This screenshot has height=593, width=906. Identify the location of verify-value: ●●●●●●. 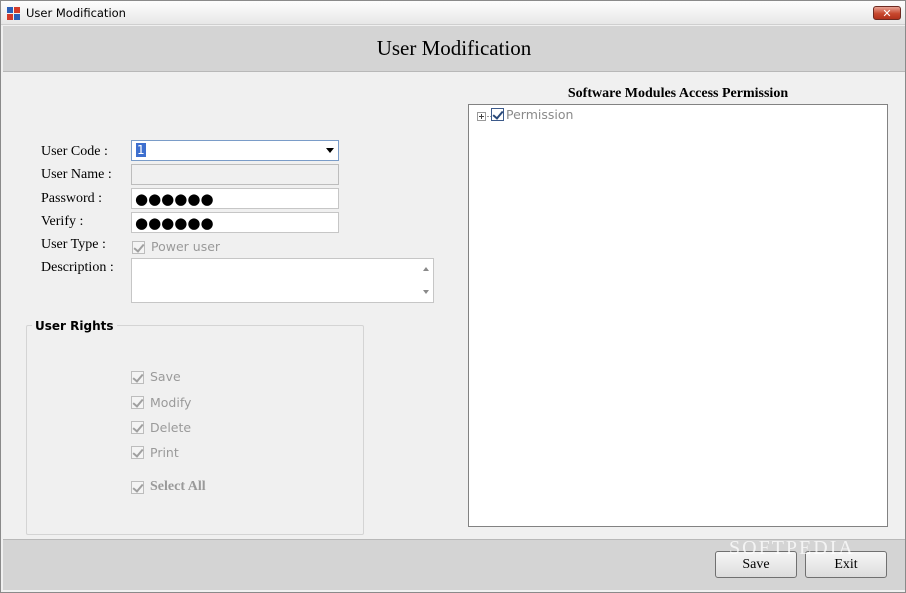
(174, 223).